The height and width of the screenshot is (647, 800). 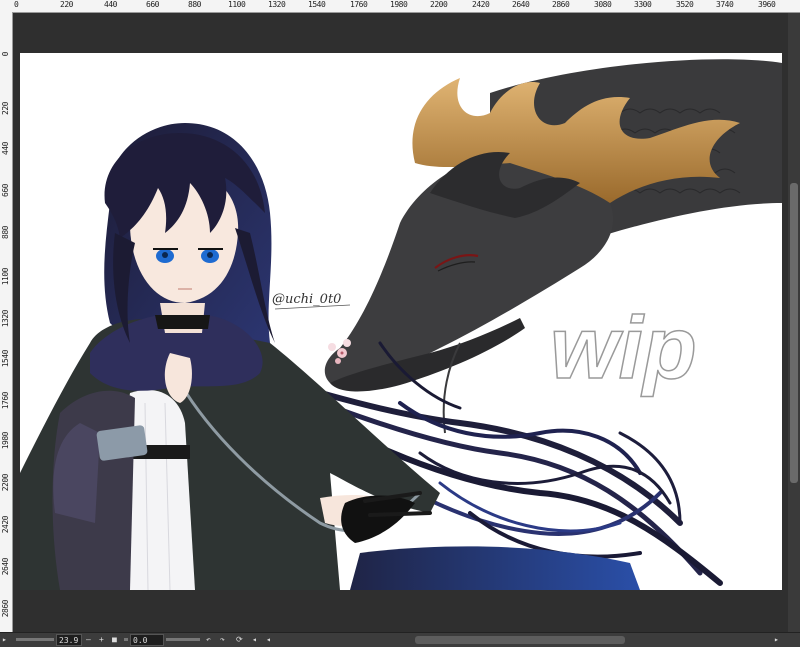 I want to click on ruler-label: 3960, so click(x=767, y=4).